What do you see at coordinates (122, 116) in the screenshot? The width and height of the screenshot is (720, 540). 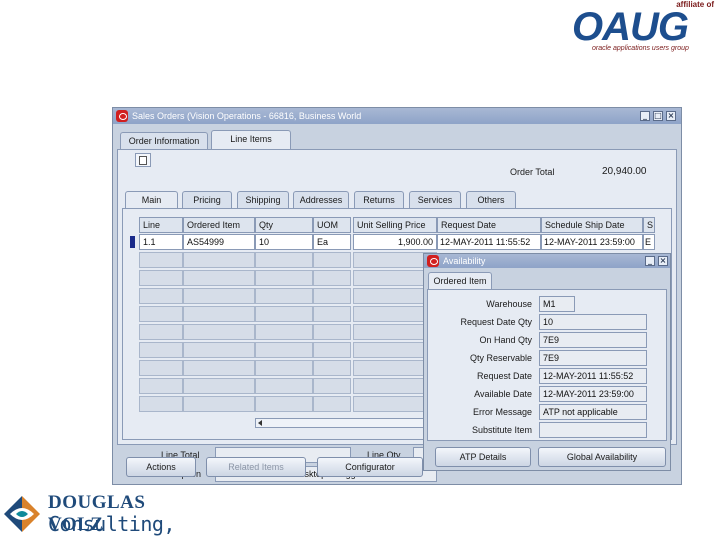 I see `oracle-window-icon` at bounding box center [122, 116].